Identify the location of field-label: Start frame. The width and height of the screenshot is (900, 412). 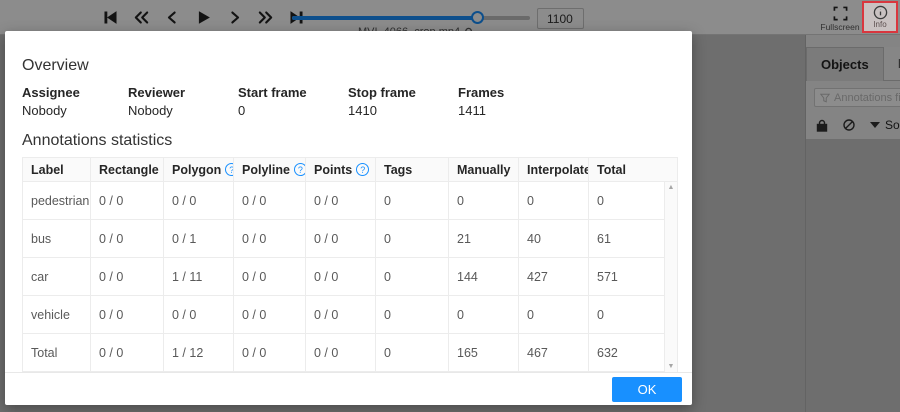
(272, 92).